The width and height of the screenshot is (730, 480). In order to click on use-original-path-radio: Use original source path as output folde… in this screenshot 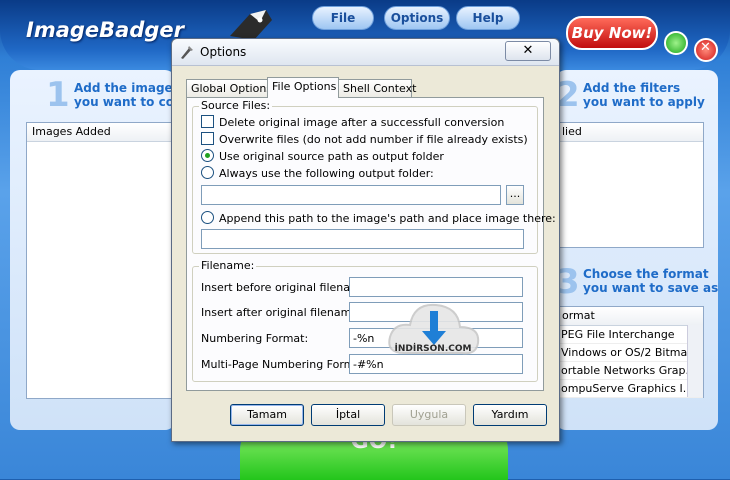, I will do `click(322, 156)`.